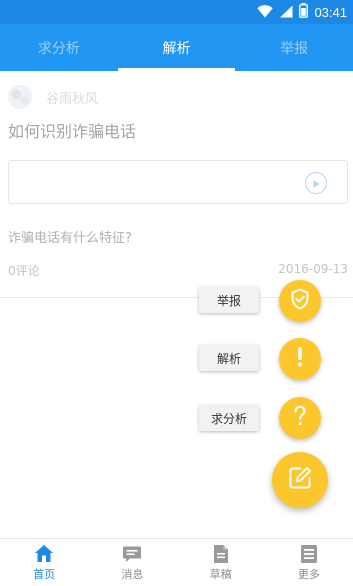 The image size is (353, 586). I want to click on post-title: 如何识别诈骗电话, so click(72, 131).